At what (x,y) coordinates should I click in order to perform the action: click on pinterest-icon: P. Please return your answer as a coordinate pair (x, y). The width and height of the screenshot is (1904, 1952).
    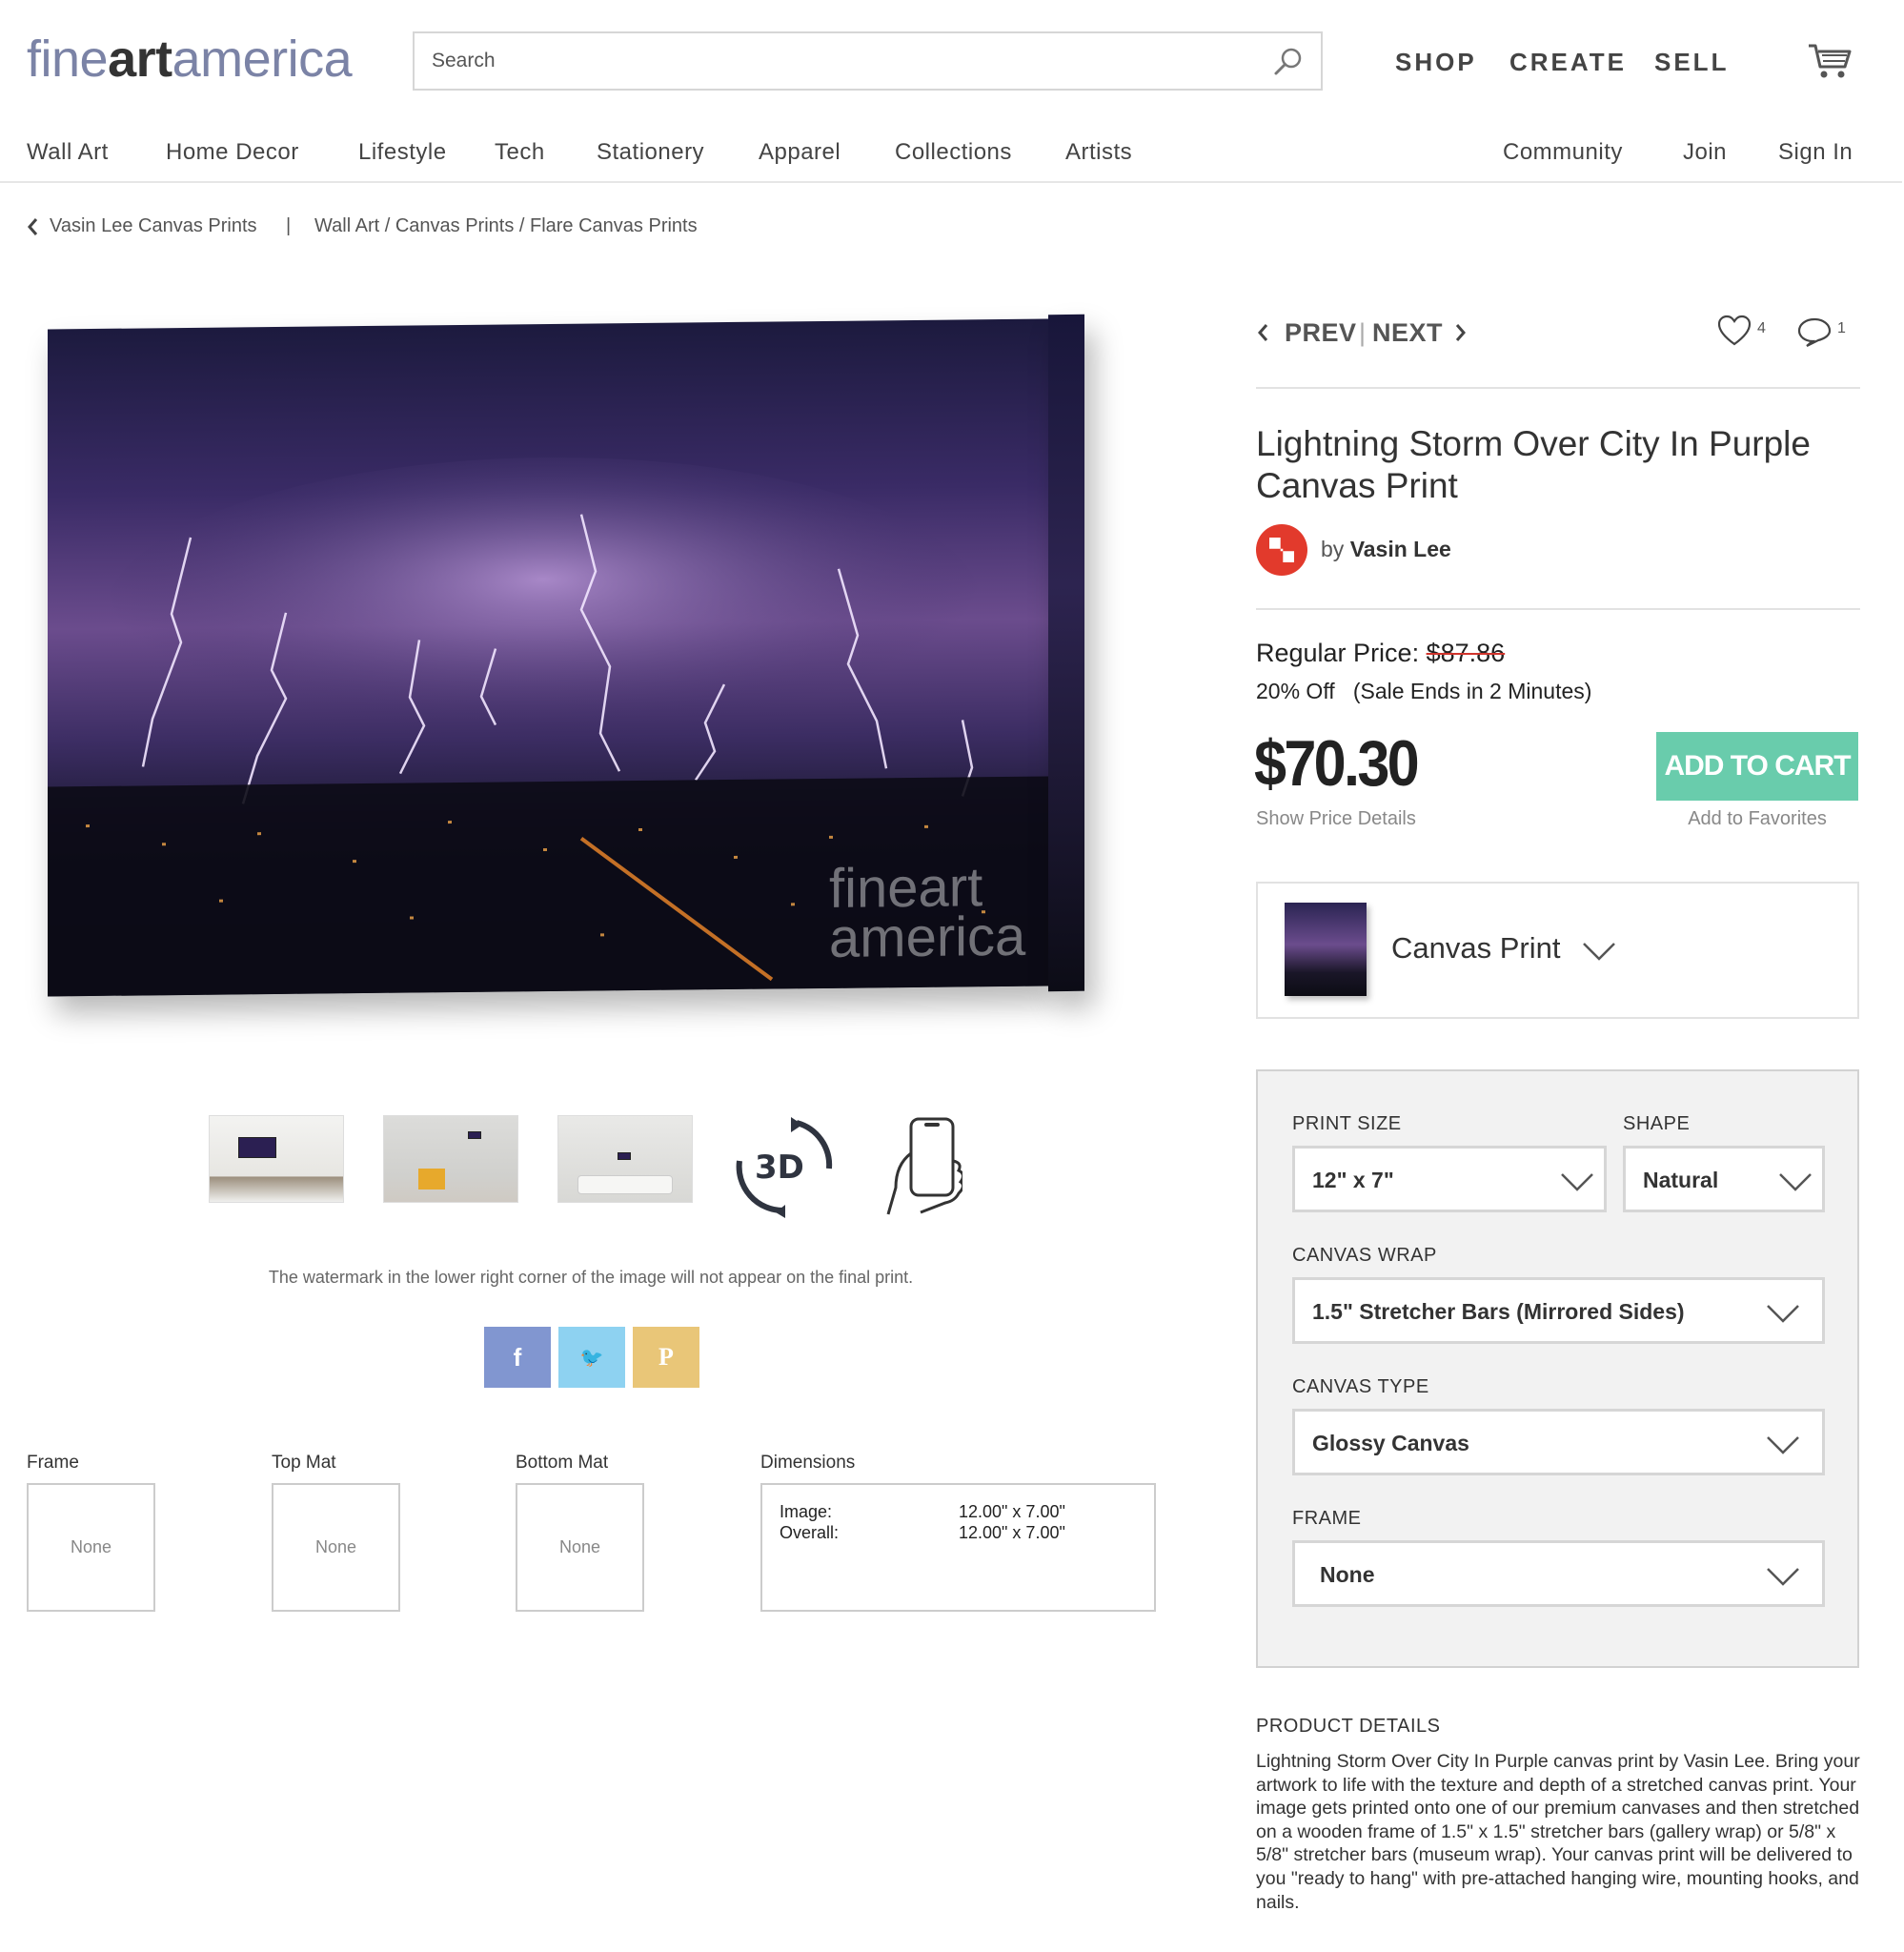
    Looking at the image, I should click on (666, 1357).